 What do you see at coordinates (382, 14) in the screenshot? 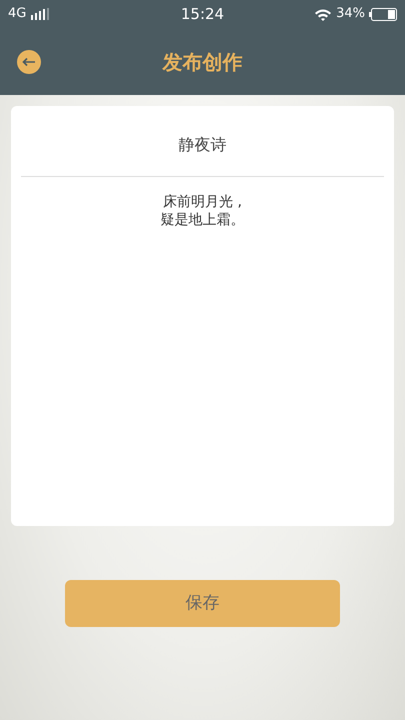
I see `battery-icon` at bounding box center [382, 14].